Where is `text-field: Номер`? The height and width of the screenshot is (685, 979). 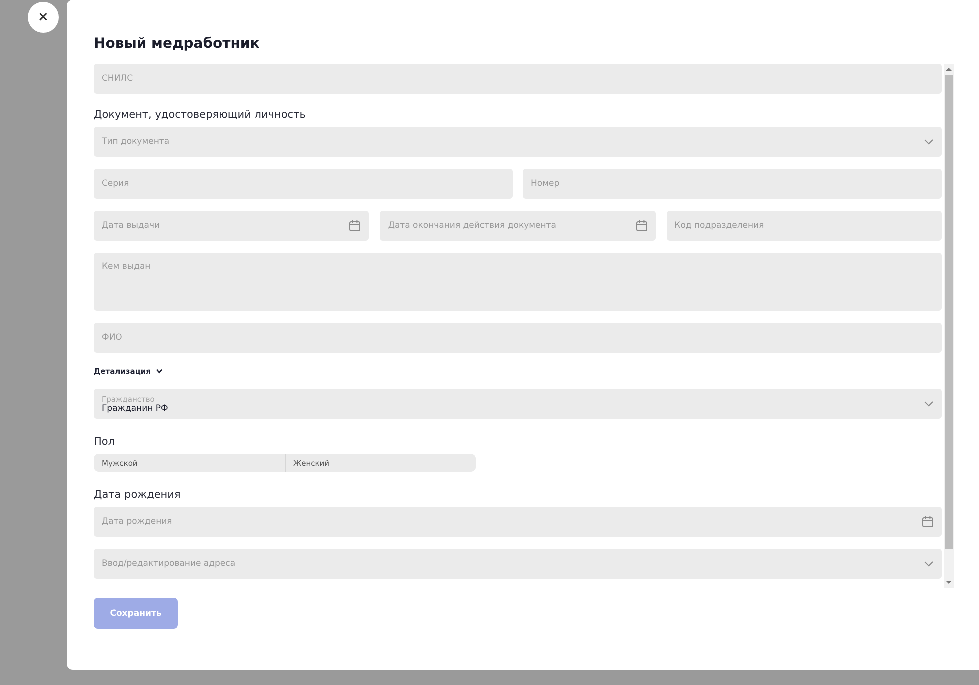 text-field: Номер is located at coordinates (732, 184).